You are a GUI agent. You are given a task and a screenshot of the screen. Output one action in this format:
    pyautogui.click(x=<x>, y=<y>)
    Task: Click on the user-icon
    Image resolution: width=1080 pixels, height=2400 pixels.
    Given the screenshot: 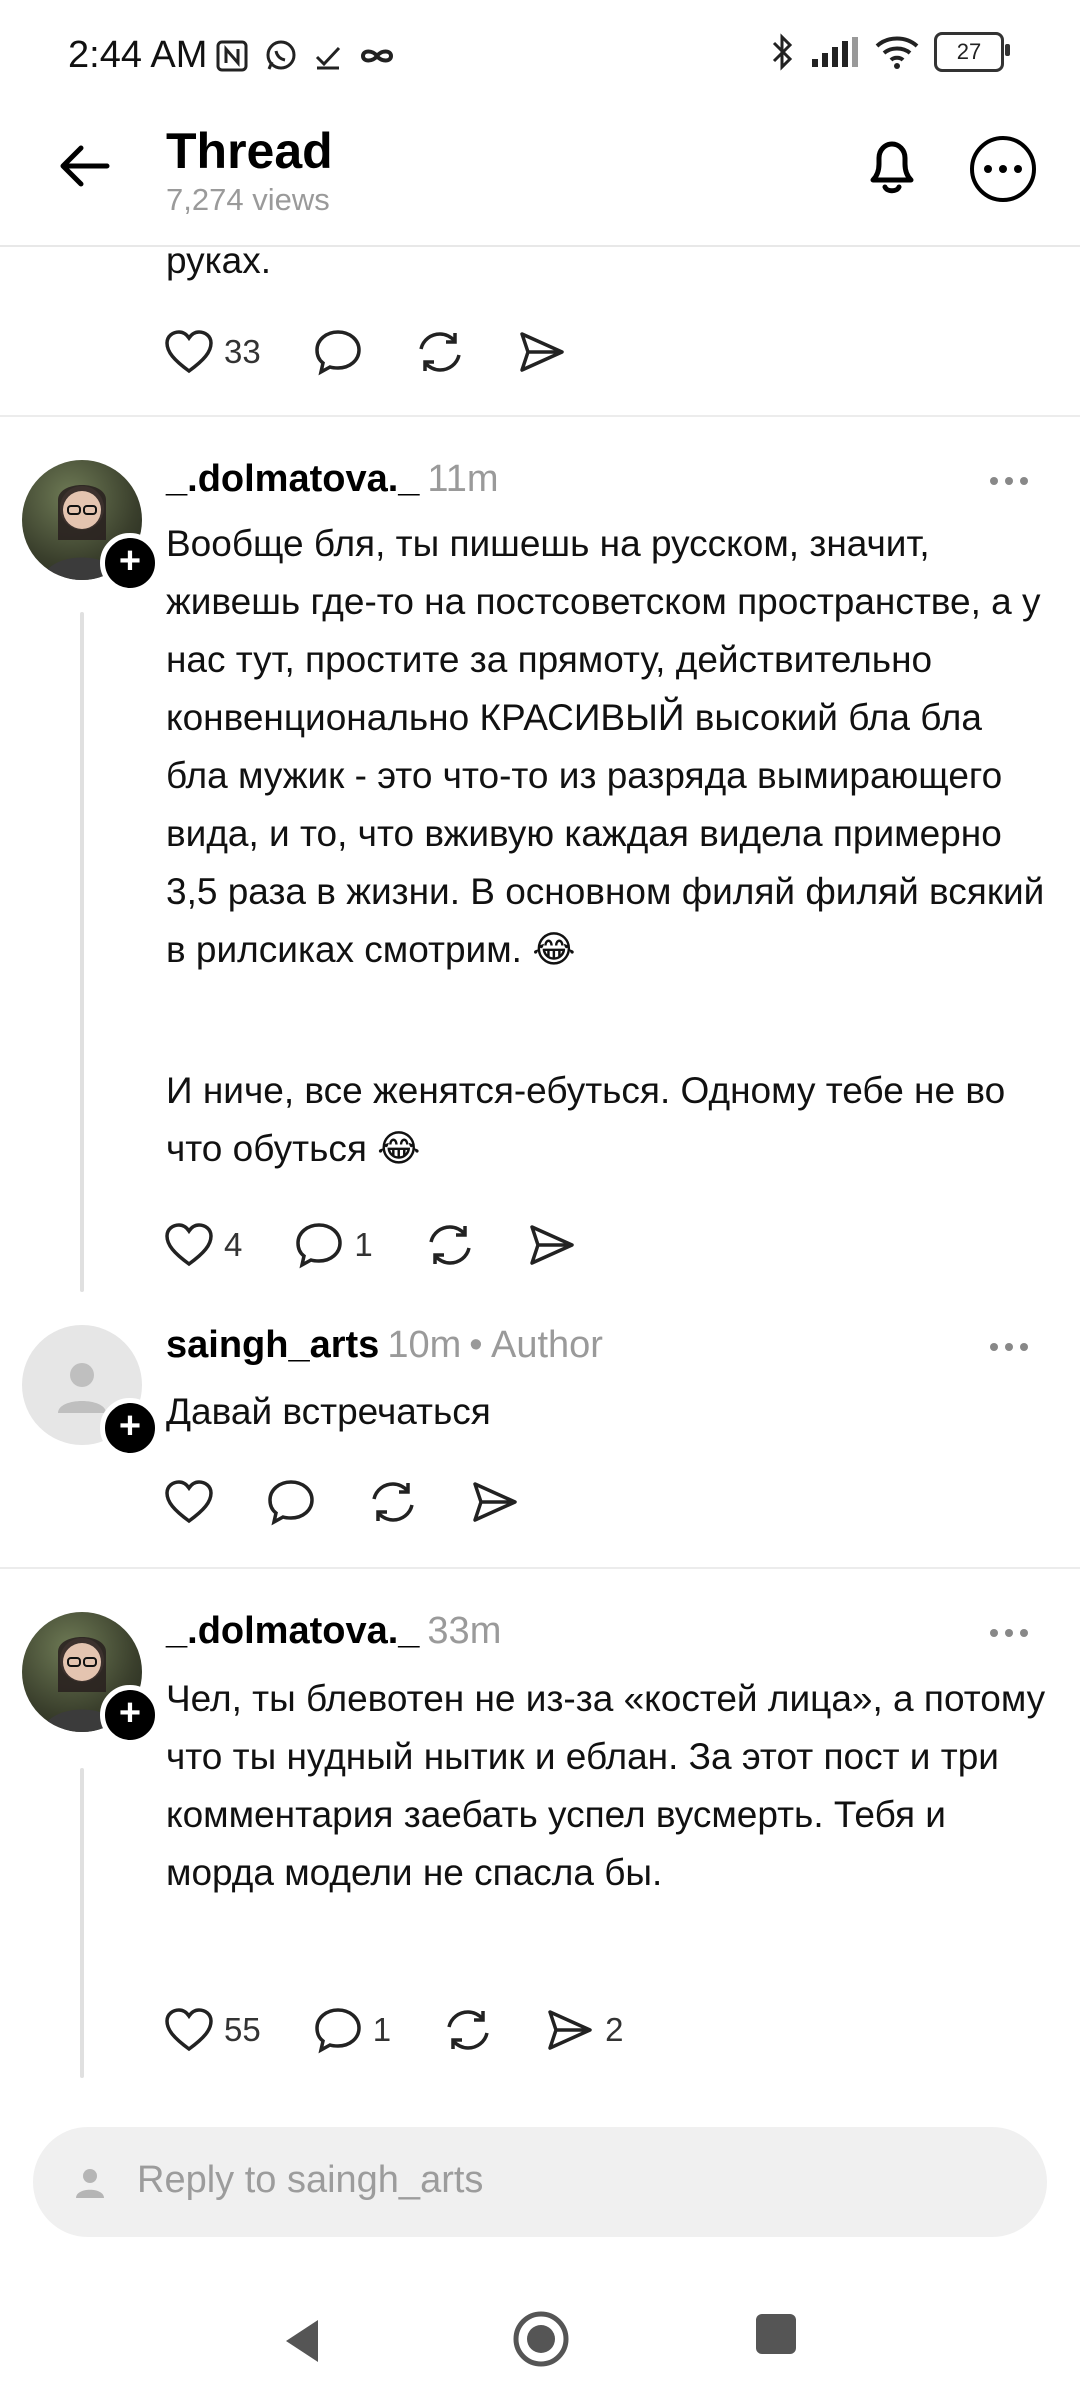 What is the action you would take?
    pyautogui.click(x=90, y=2183)
    